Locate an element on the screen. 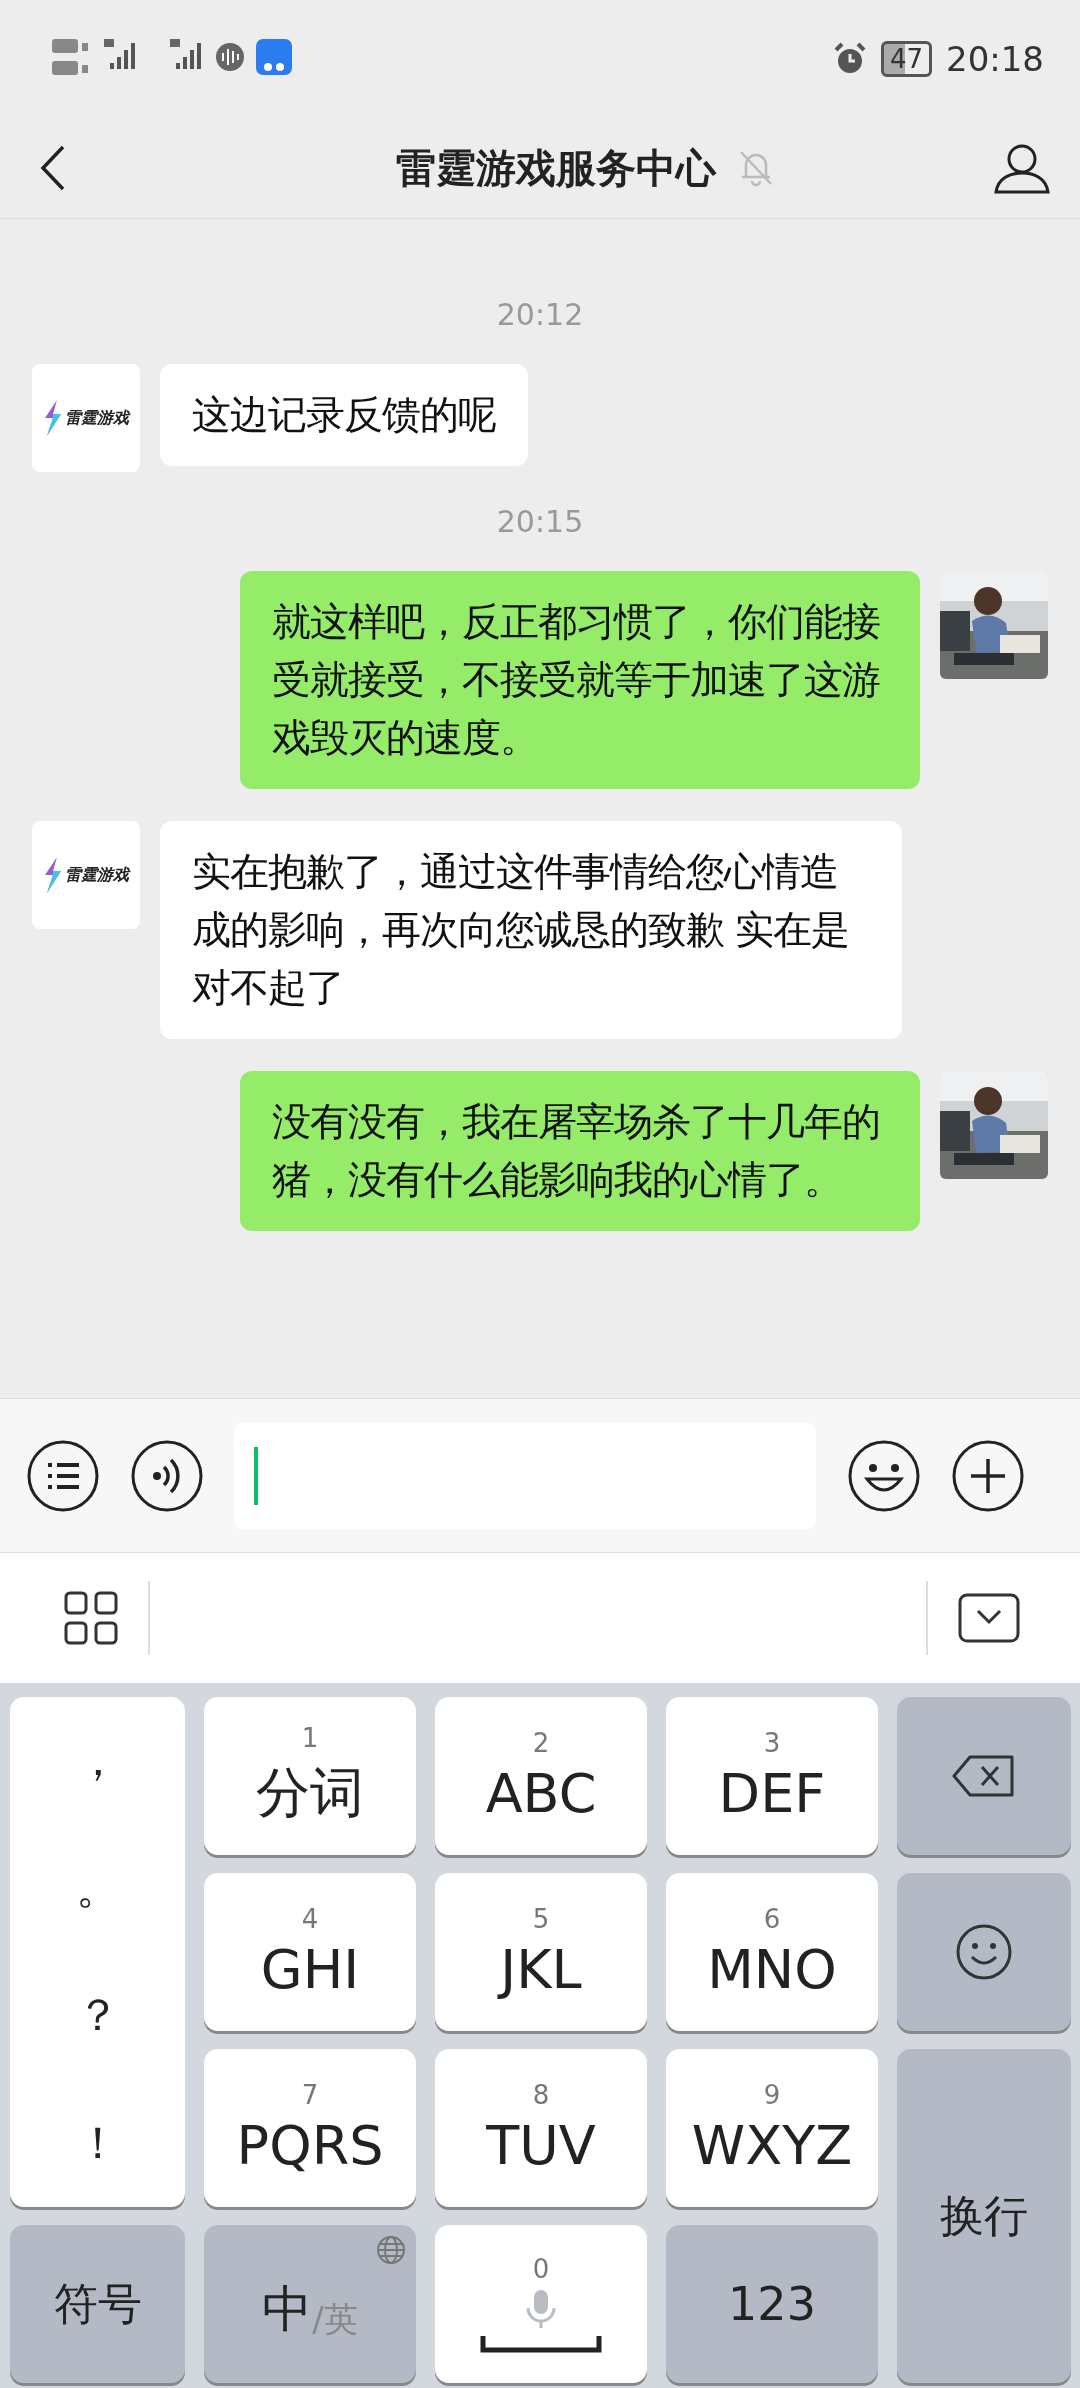 The height and width of the screenshot is (2388, 1080). plus-icon is located at coordinates (988, 1475).